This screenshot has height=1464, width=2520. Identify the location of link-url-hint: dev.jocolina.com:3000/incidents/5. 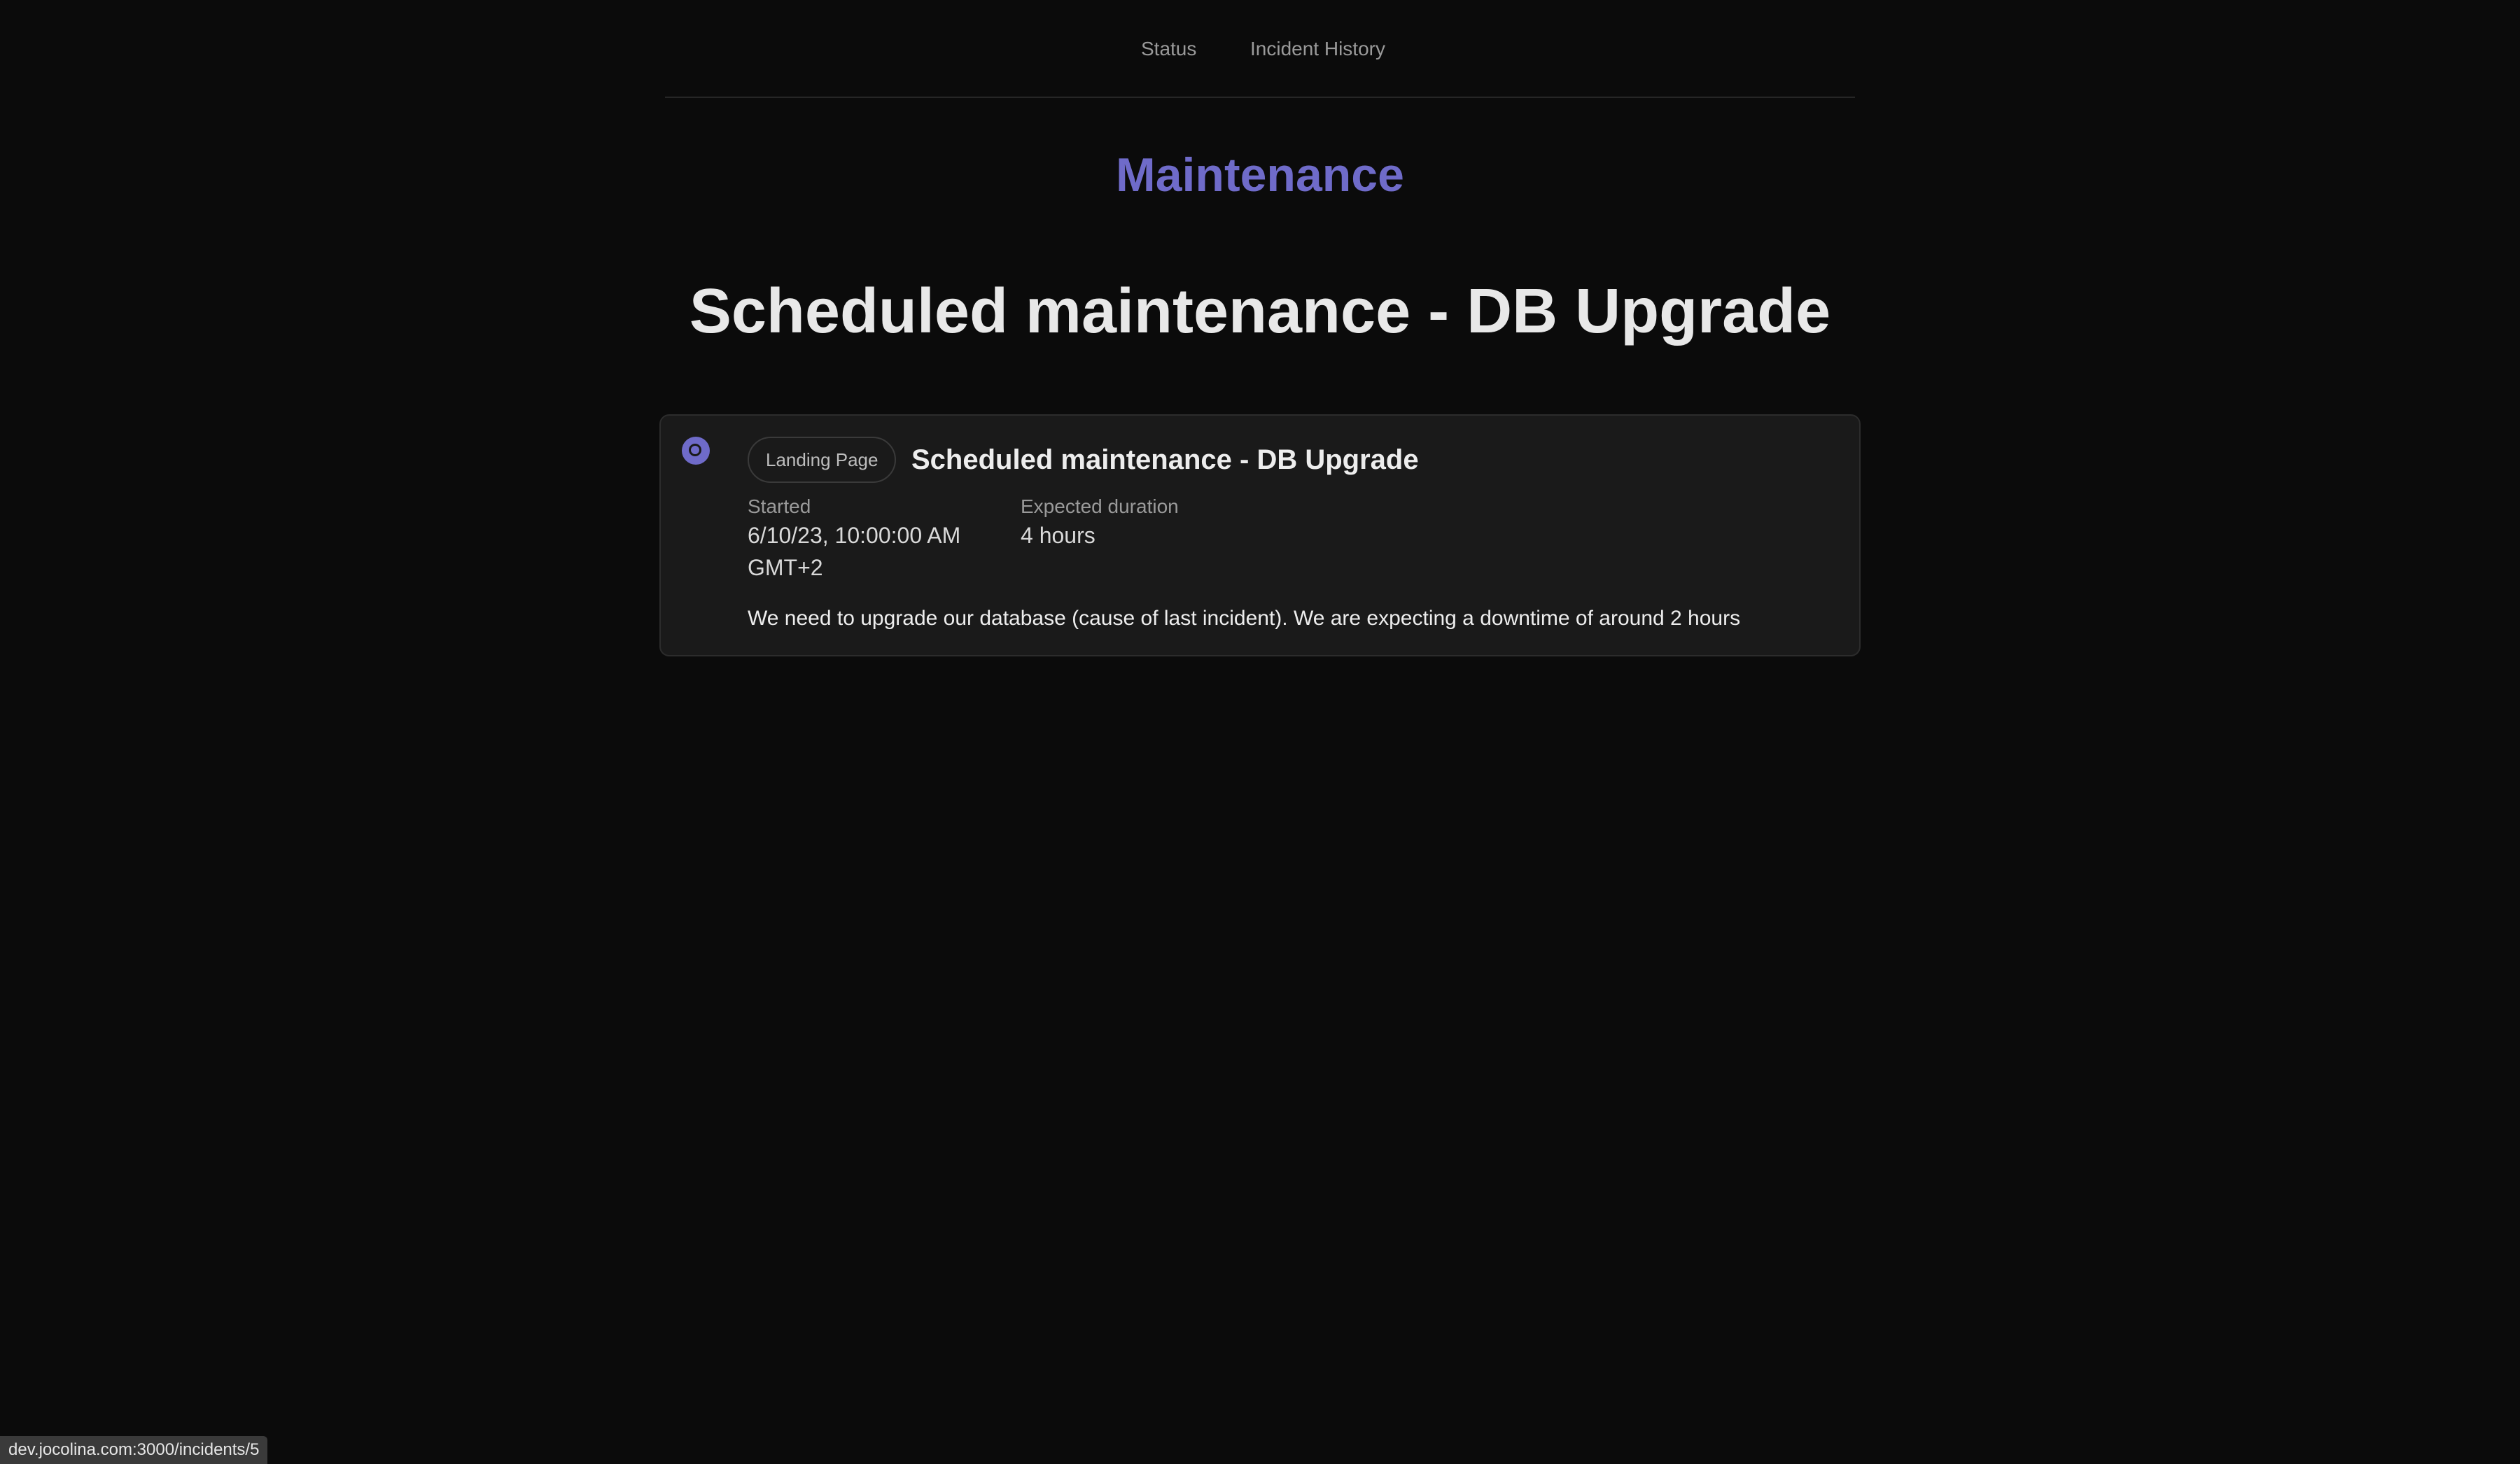
(134, 1450).